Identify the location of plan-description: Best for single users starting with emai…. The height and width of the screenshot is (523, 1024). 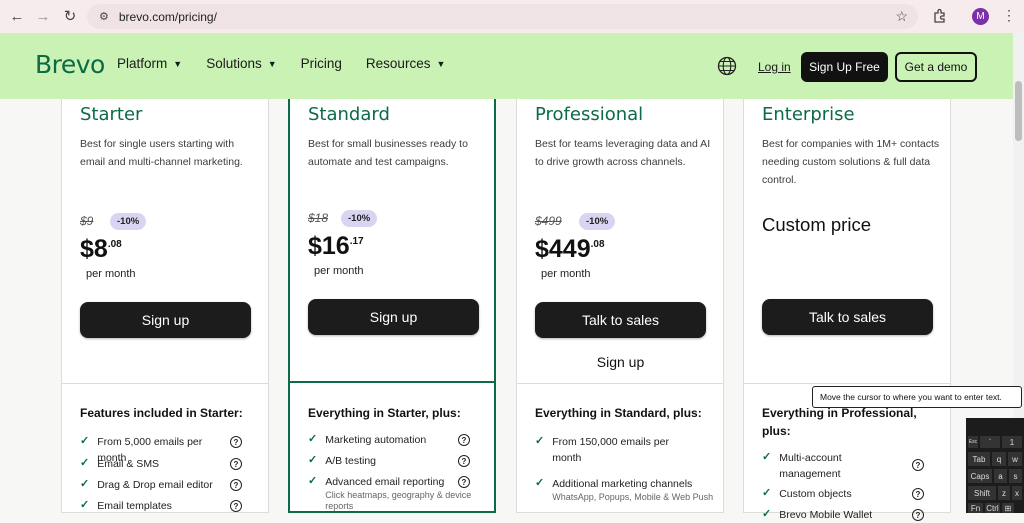
(161, 153).